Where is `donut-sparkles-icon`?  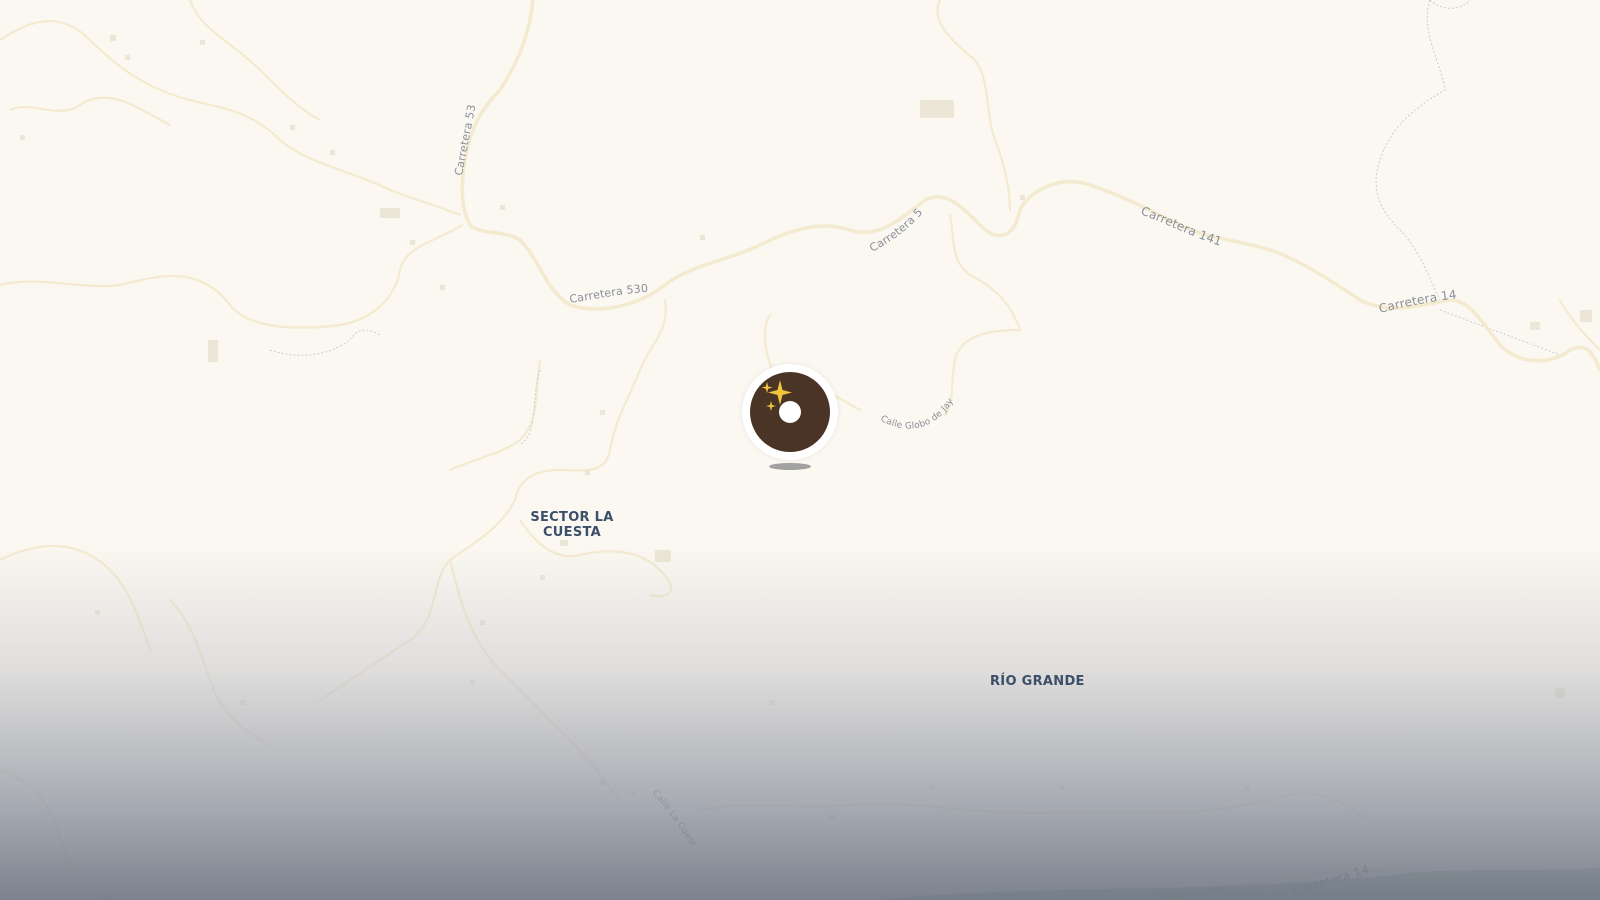 donut-sparkles-icon is located at coordinates (790, 412).